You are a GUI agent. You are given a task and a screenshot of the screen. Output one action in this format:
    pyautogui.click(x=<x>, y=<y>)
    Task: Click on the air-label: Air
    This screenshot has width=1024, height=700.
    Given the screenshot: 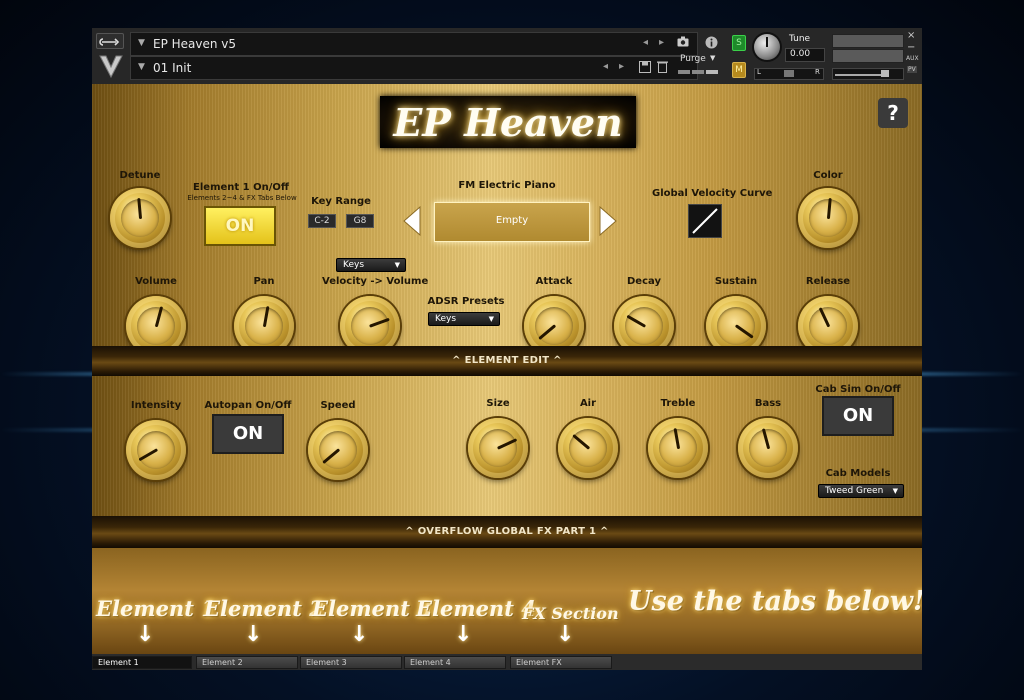 What is the action you would take?
    pyautogui.click(x=588, y=403)
    